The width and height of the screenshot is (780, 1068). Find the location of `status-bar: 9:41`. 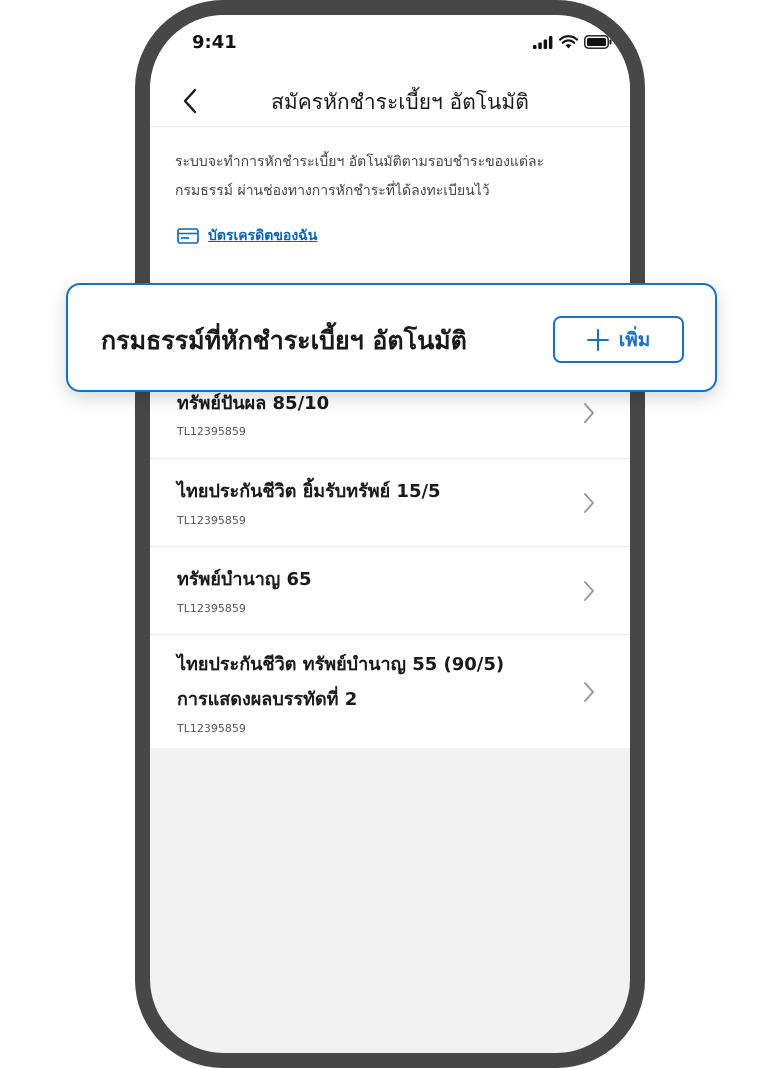

status-bar: 9:41 is located at coordinates (390, 43).